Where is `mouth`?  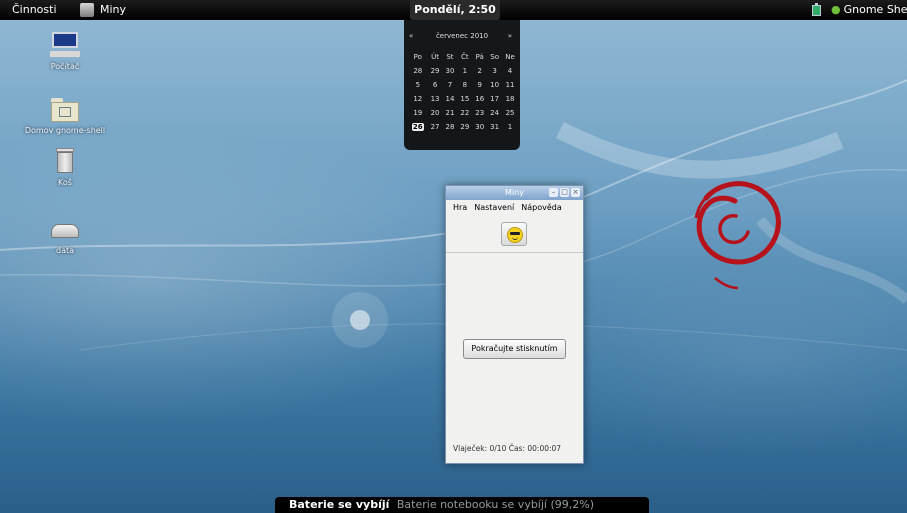
mouth is located at coordinates (515, 238).